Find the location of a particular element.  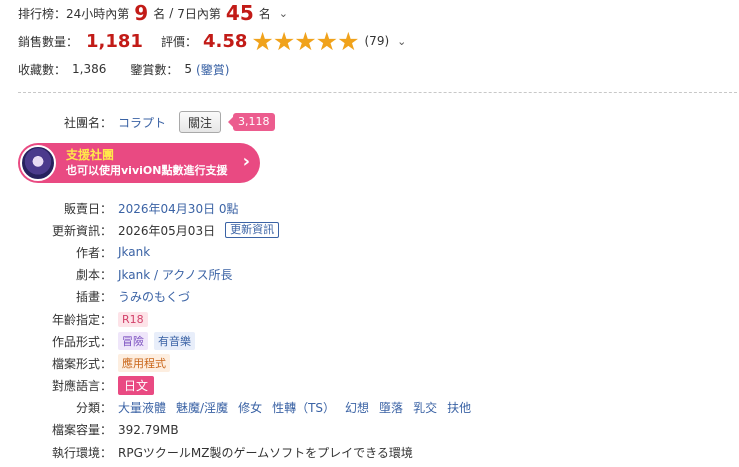

scenario-row: 劇本： Jkank / アクノス所長 is located at coordinates (369, 275).